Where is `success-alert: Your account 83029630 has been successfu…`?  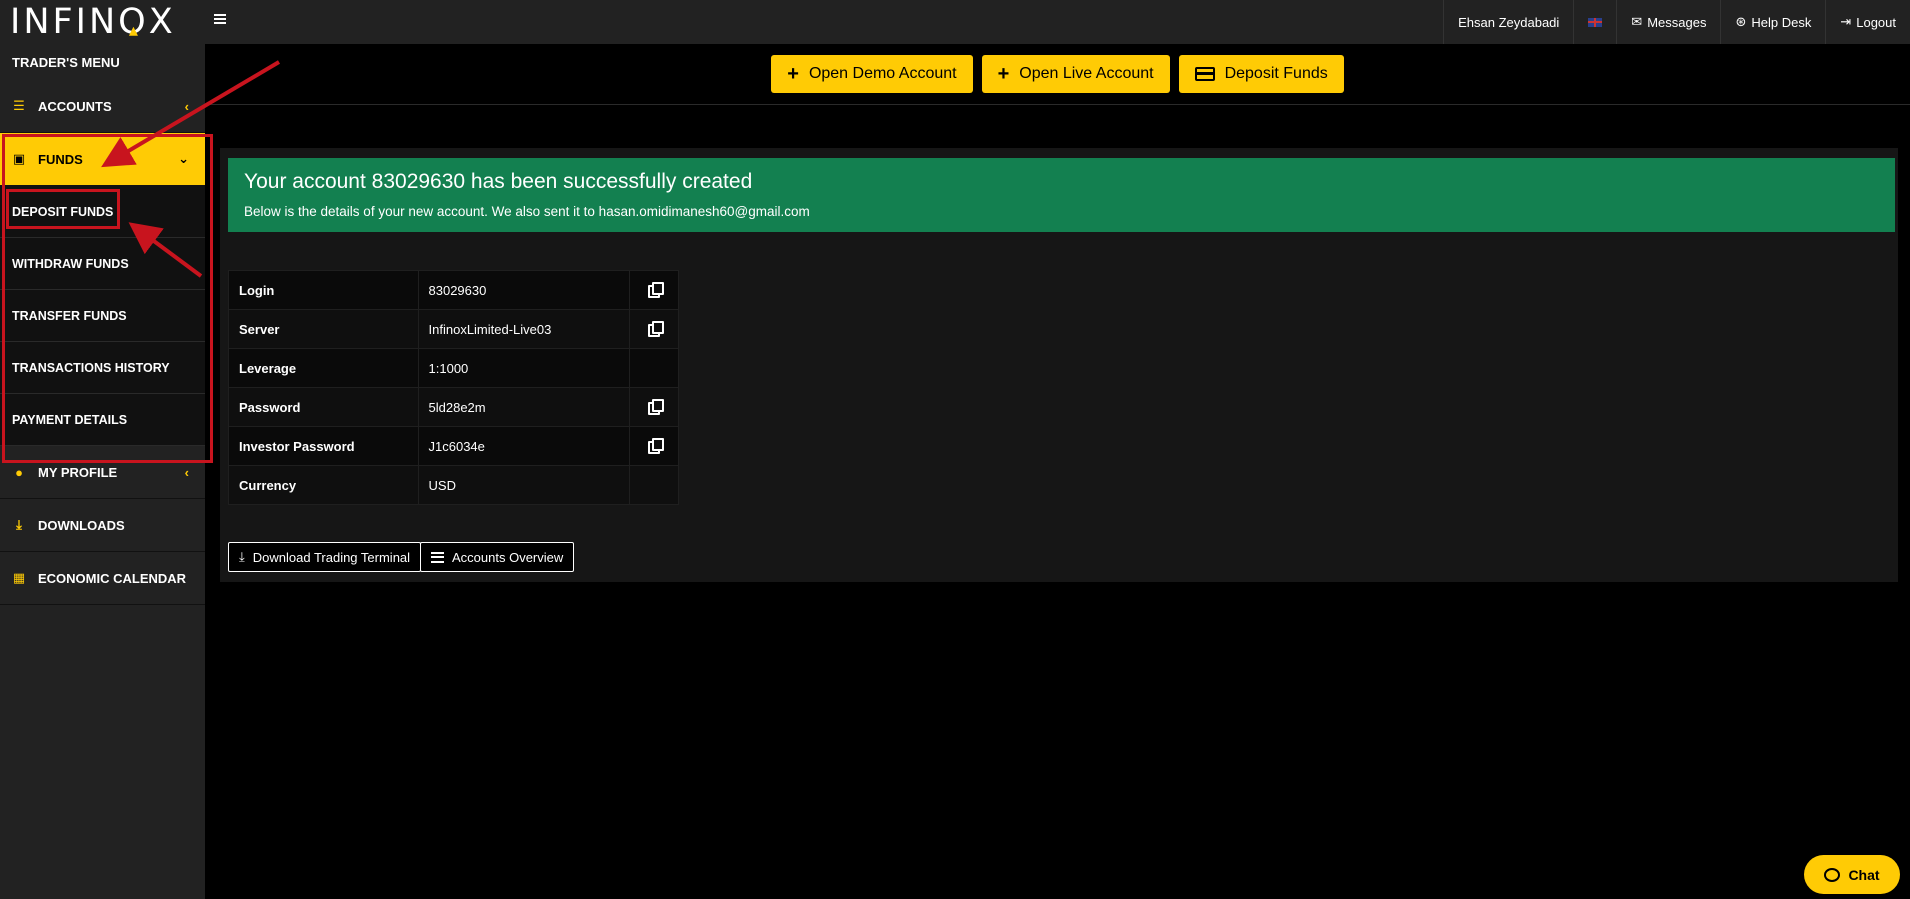
success-alert: Your account 83029630 has been successfu… is located at coordinates (1061, 195).